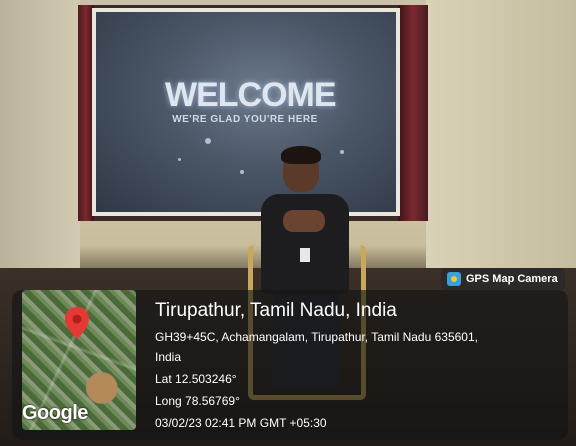 This screenshot has width=576, height=446. I want to click on location-title: Tirupathur, Tamil Nadu, India, so click(276, 310).